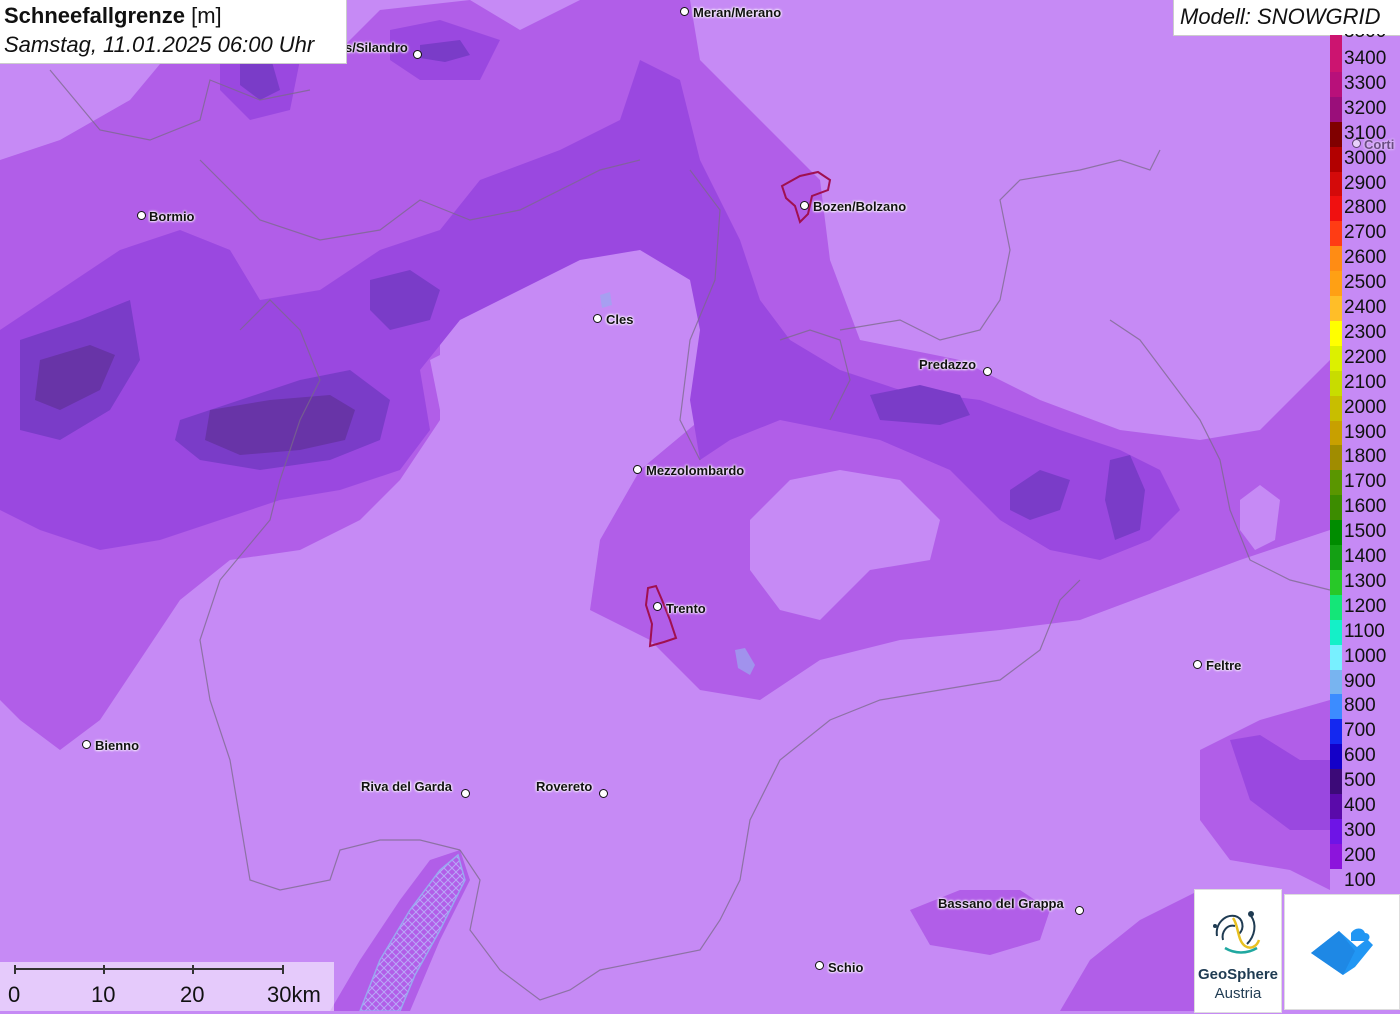 Image resolution: width=1400 pixels, height=1014 pixels. I want to click on city-label-feltre: Feltre, so click(1224, 665).